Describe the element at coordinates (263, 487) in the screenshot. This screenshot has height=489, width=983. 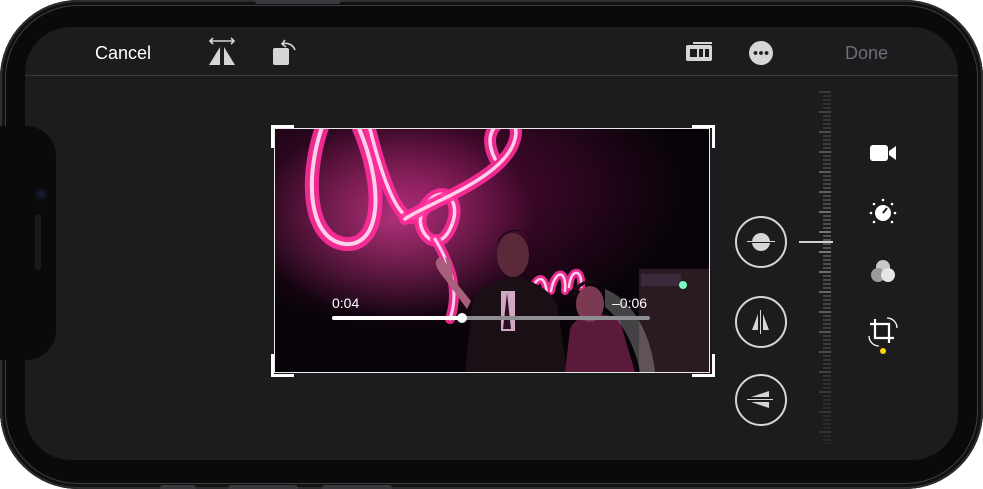
I see `volume-up-button` at that location.